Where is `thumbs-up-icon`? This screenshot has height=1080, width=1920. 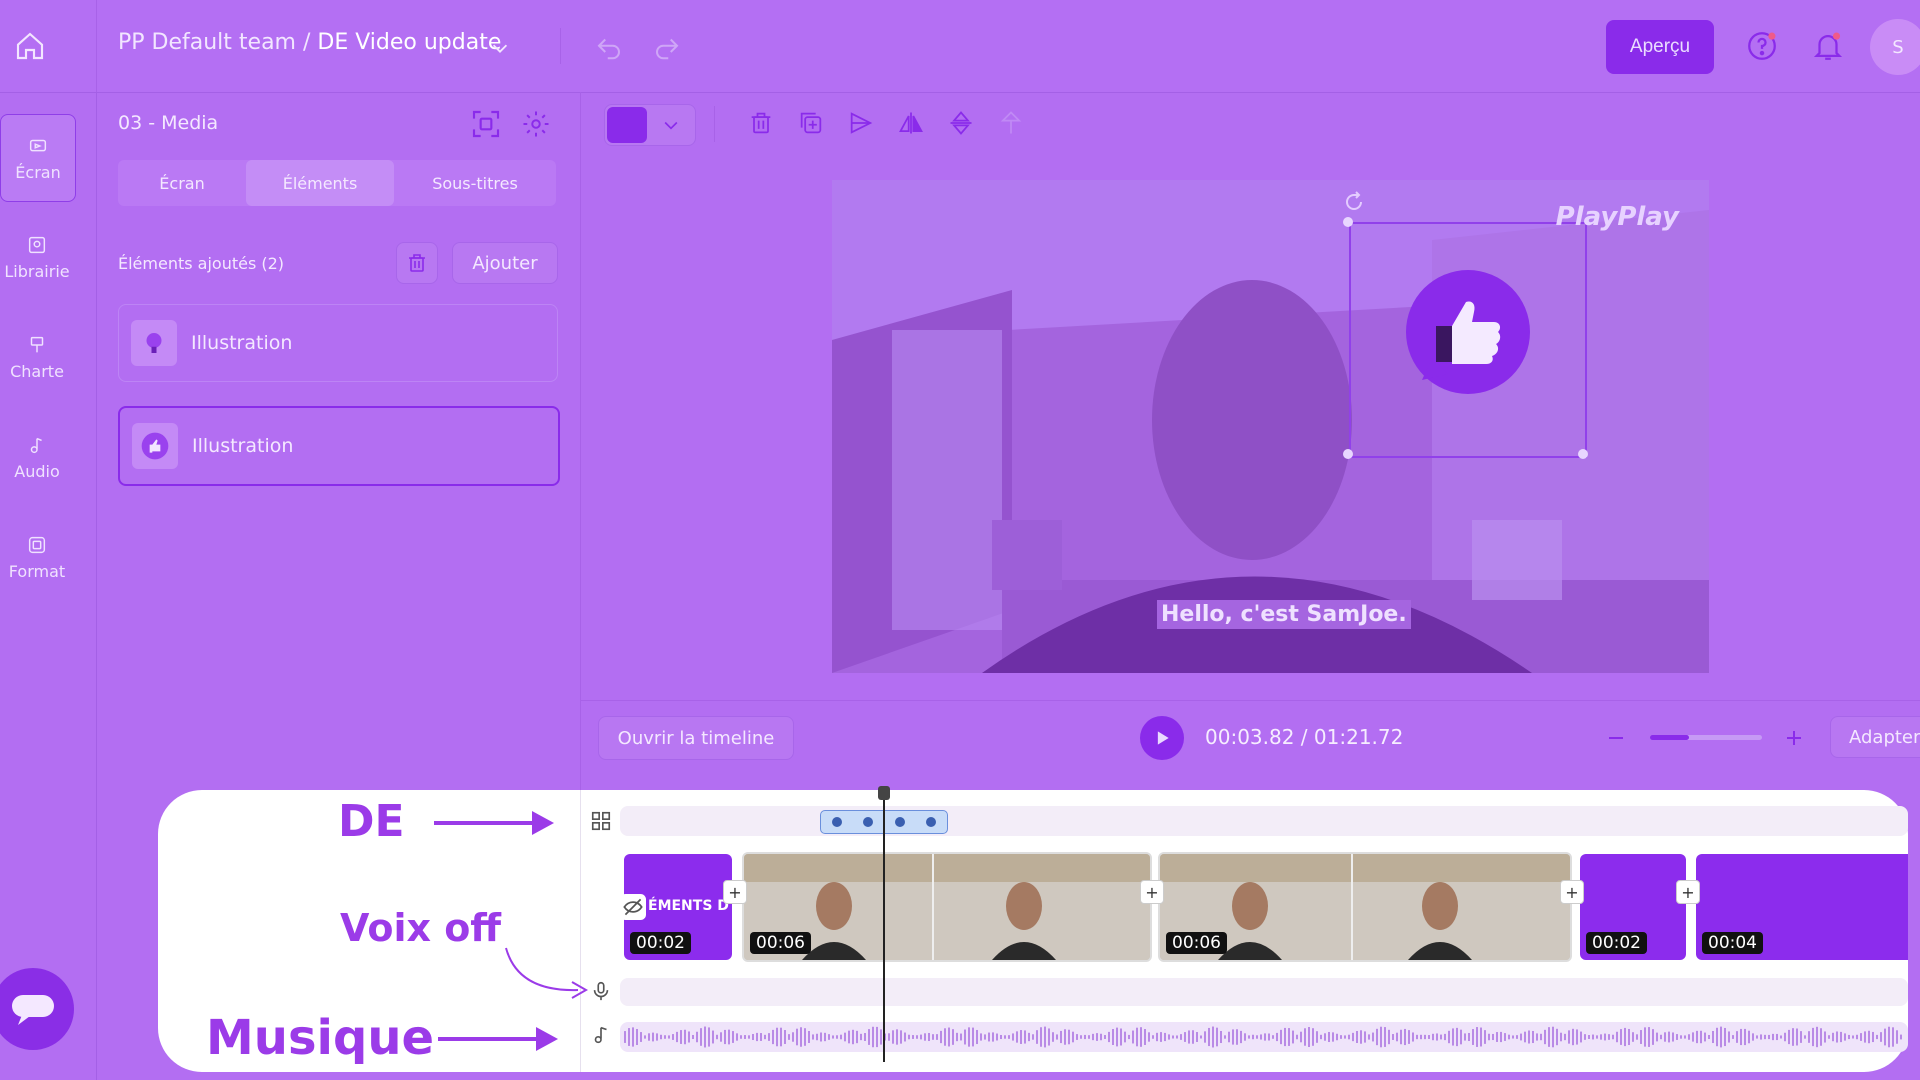 thumbs-up-icon is located at coordinates (155, 446).